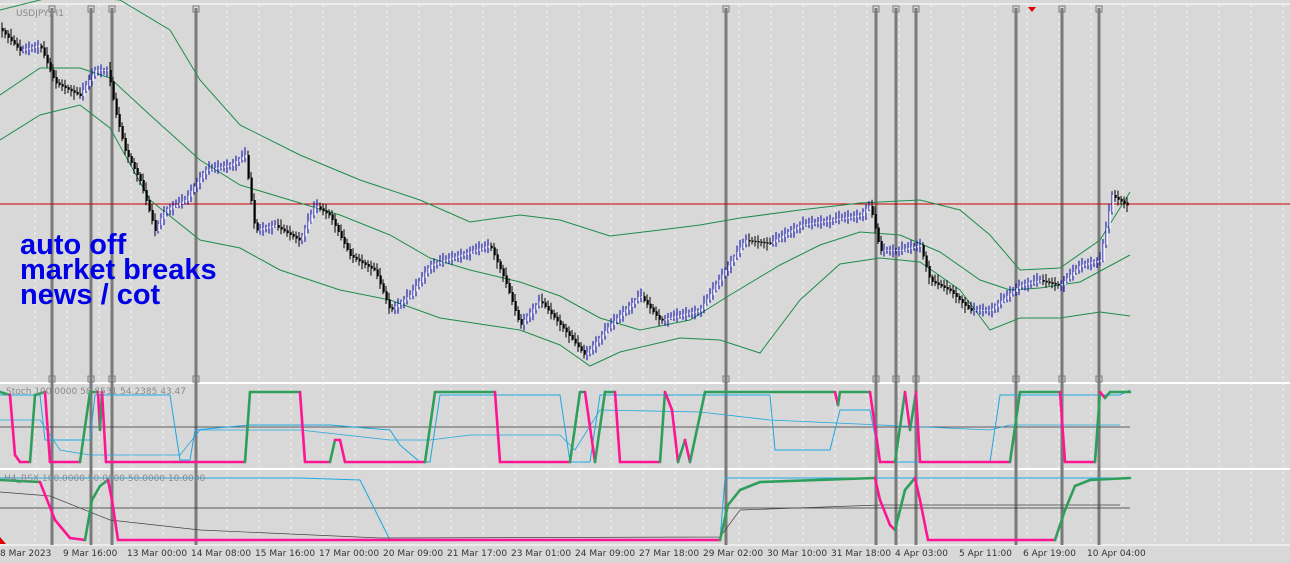 The height and width of the screenshot is (563, 1290). Describe the element at coordinates (733, 554) in the screenshot. I see `time-label: 29 Mar 02:00` at that location.